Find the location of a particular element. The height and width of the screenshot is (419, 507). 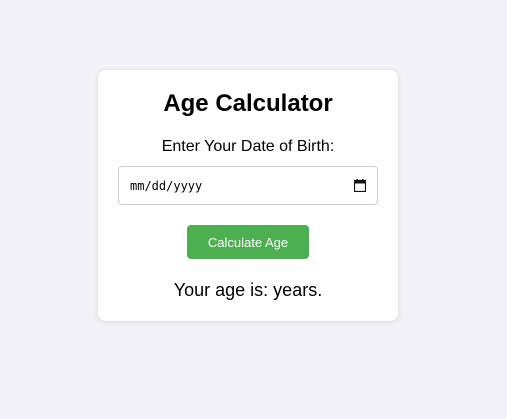

date-of-birth-input: mm/dd/yyyy is located at coordinates (248, 185).